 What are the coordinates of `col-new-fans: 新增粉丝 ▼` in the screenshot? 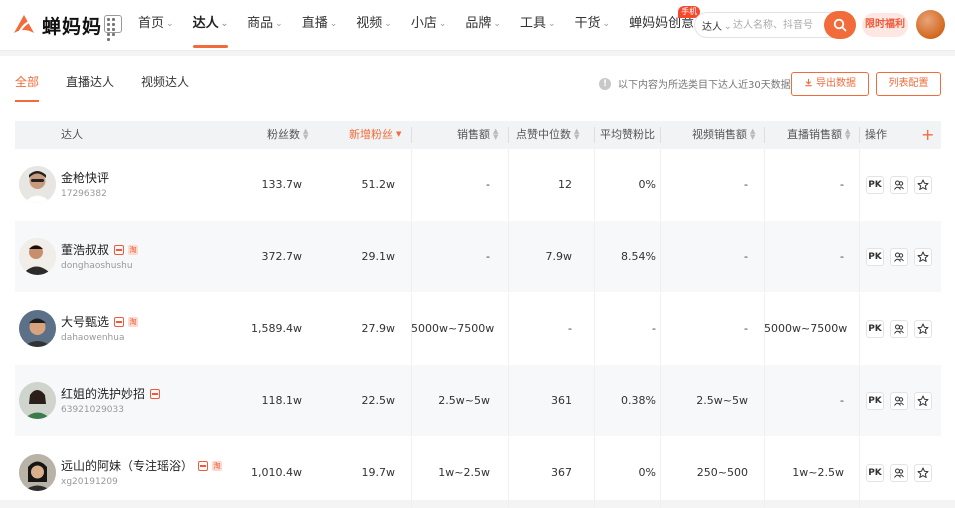 It's located at (375, 135).